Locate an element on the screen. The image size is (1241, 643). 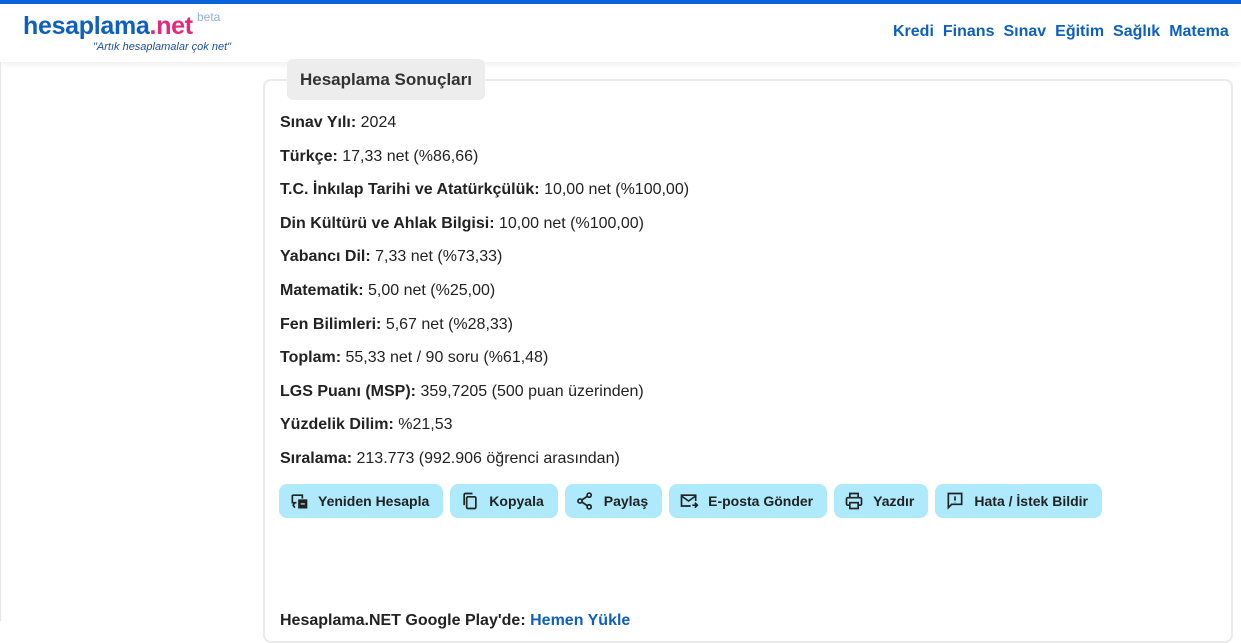
result-value: 2024 is located at coordinates (378, 122).